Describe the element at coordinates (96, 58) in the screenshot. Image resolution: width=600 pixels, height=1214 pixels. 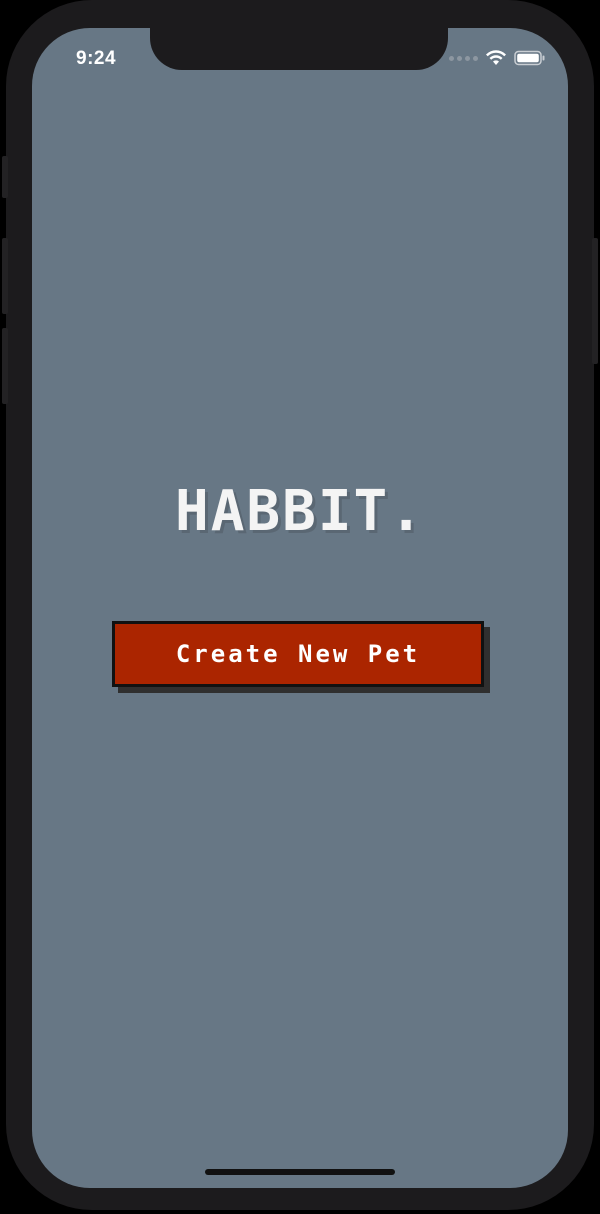
I see `status-time: 9:24` at that location.